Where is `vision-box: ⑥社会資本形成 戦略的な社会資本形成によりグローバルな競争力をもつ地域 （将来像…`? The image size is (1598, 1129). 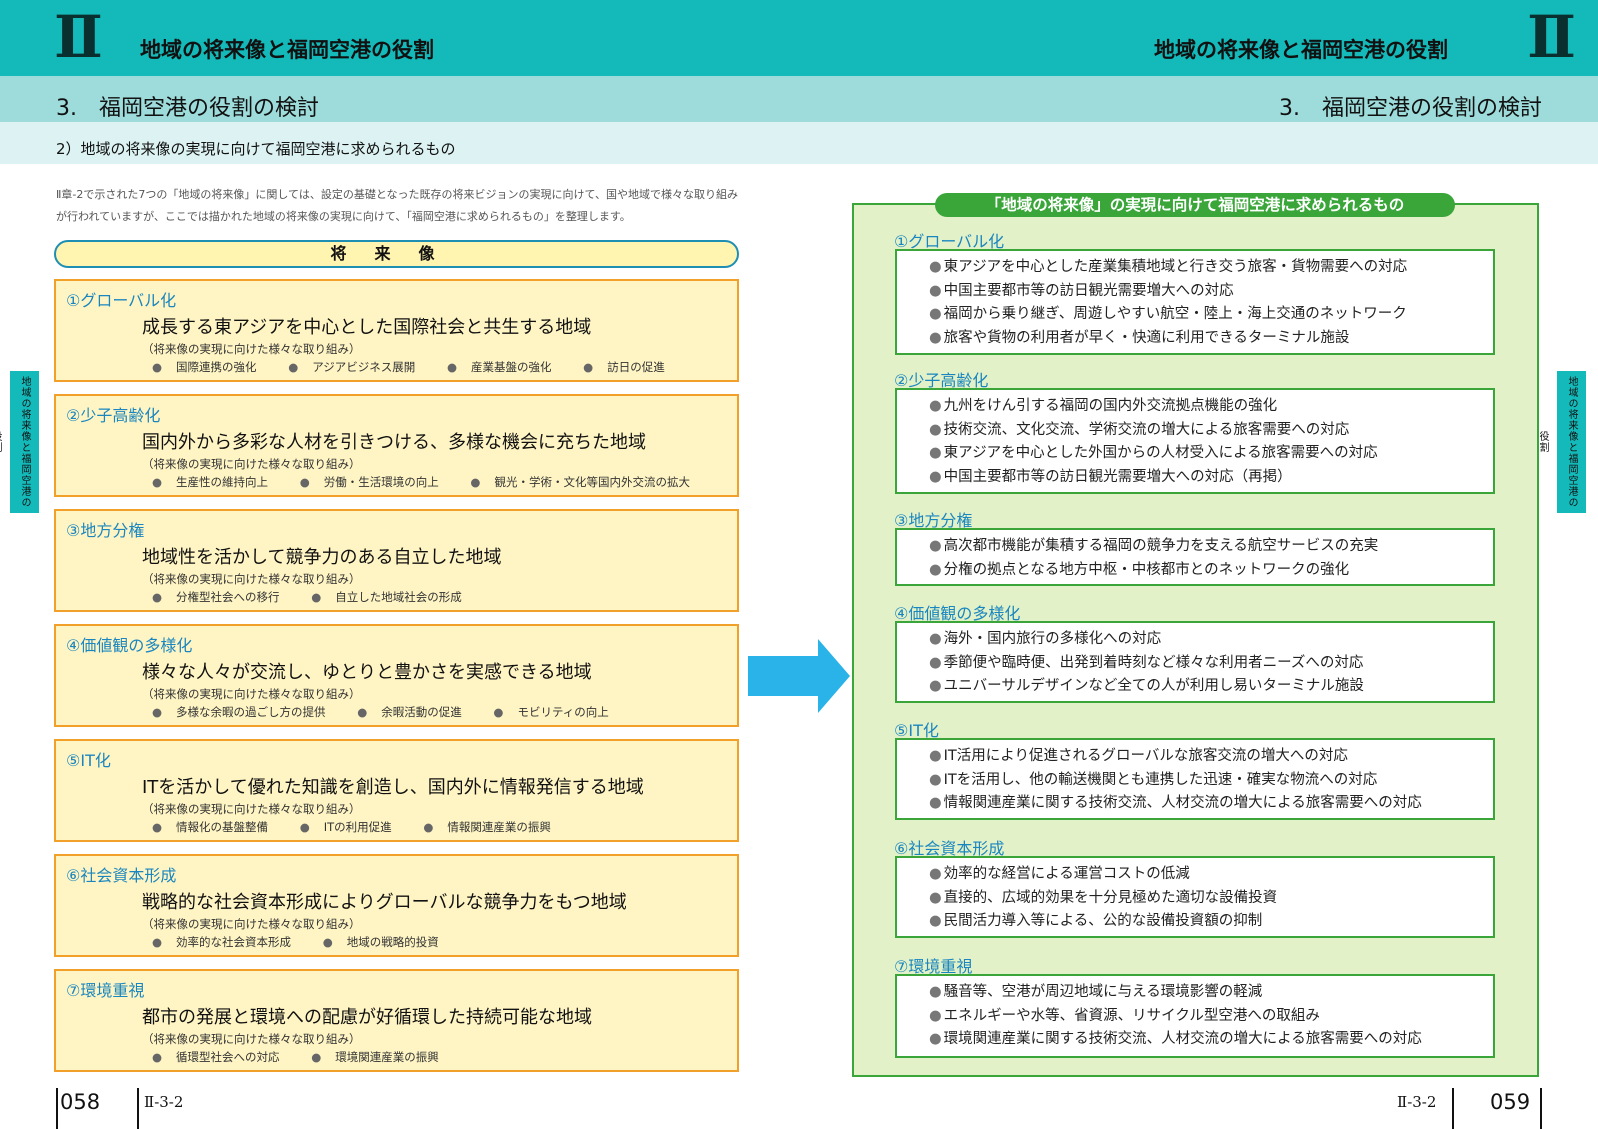
vision-box: ⑥社会資本形成 戦略的な社会資本形成によりグローバルな競争力をもつ地域 （将来像… is located at coordinates (396, 905).